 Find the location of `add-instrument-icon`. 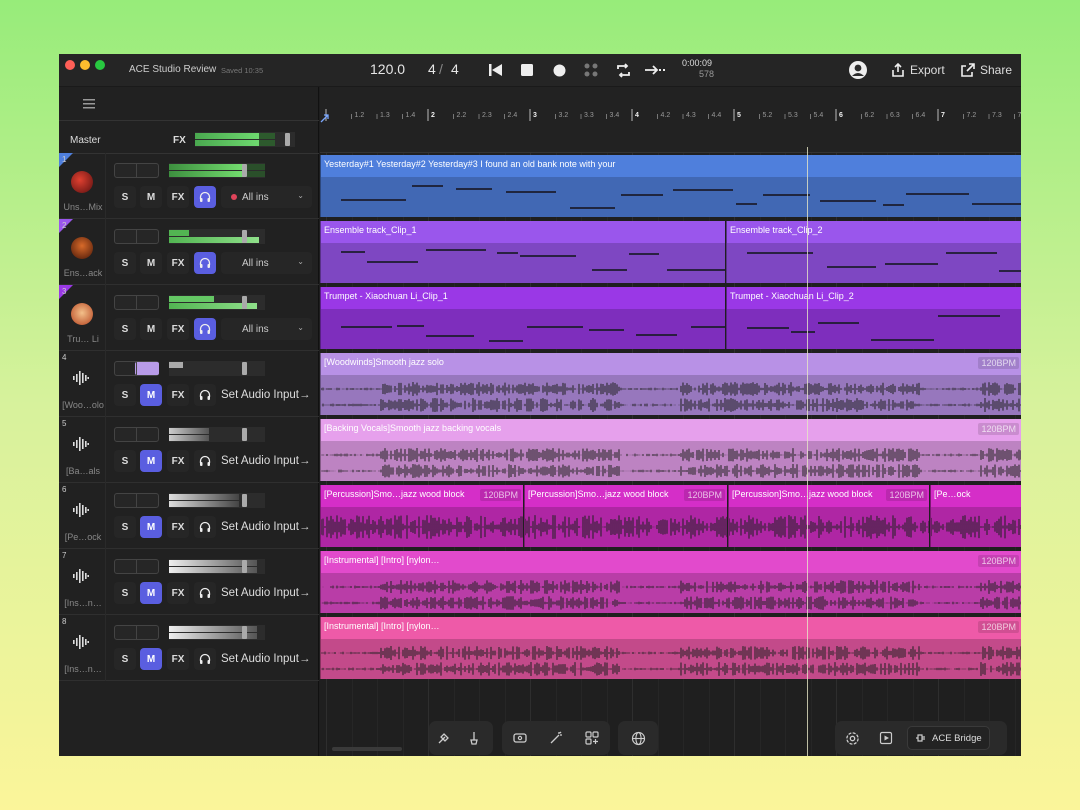

add-instrument-icon is located at coordinates (592, 738).